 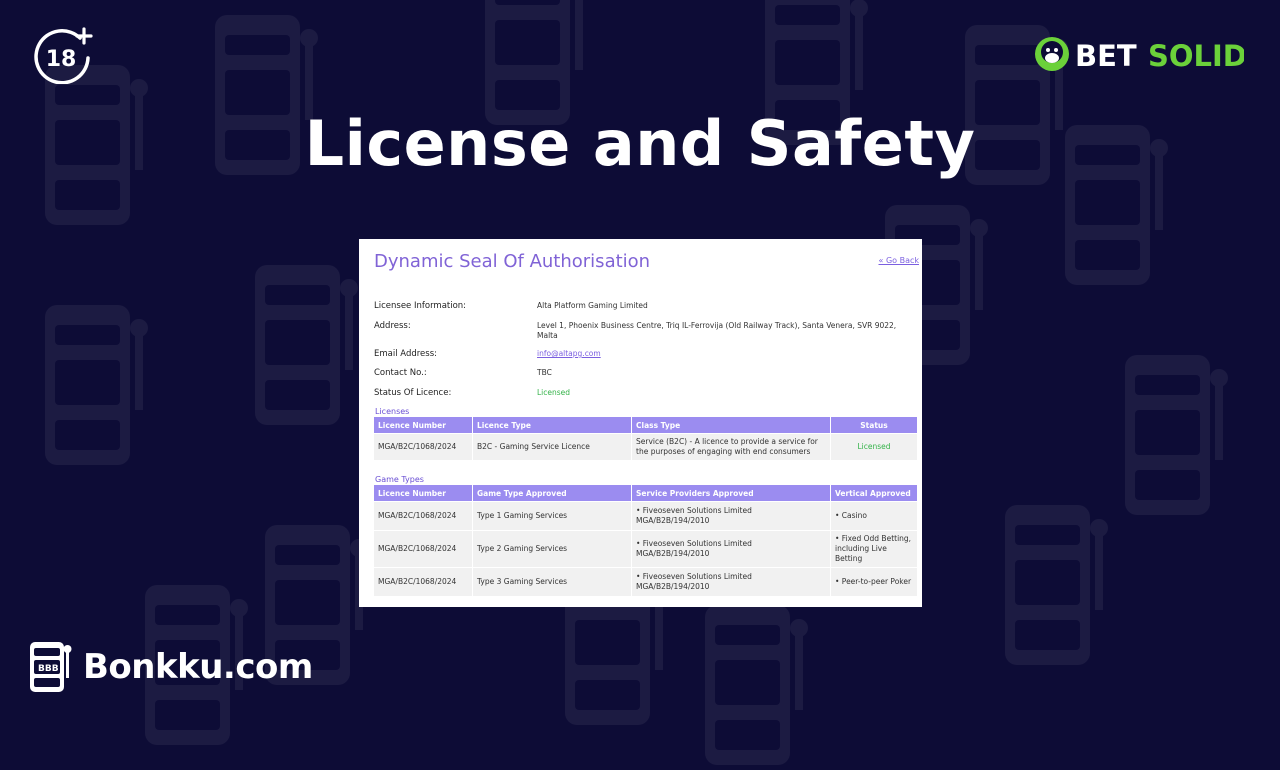 I want to click on page-title: License and Safety, so click(x=640, y=143).